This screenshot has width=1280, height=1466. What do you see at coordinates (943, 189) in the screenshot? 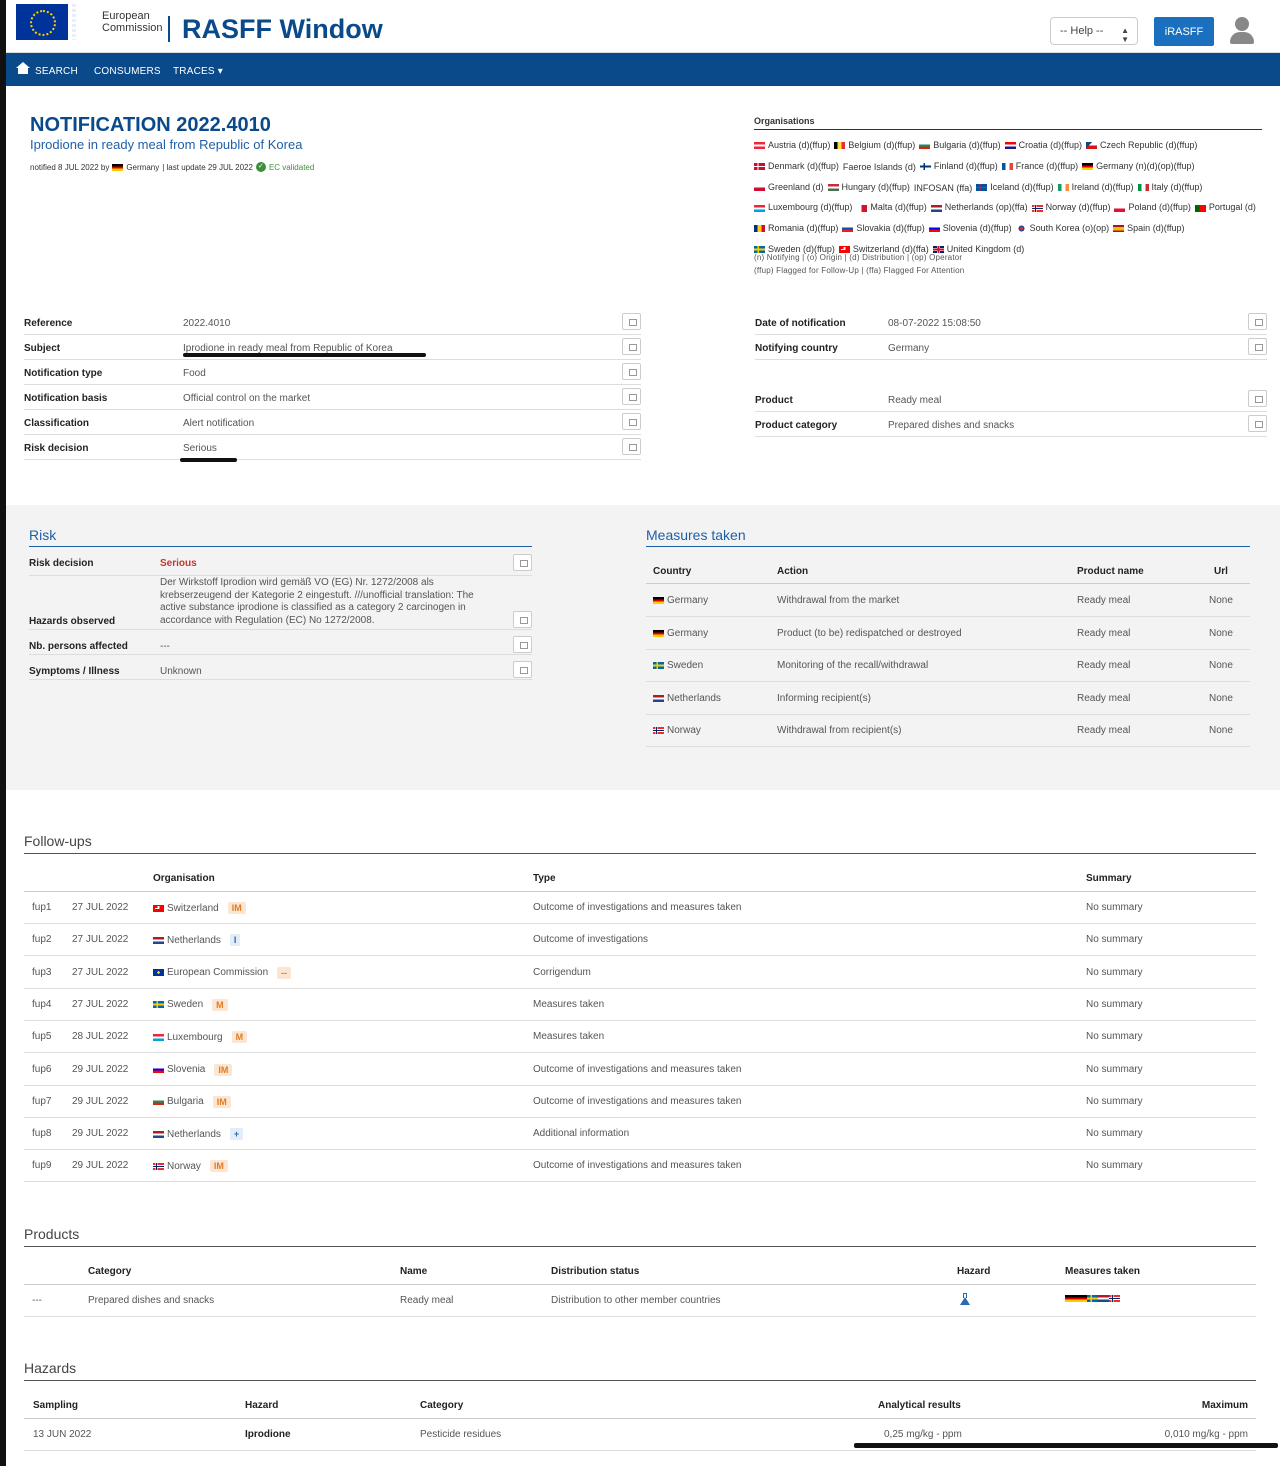
I see `organisation-item: INFOSAN (ffa)` at bounding box center [943, 189].